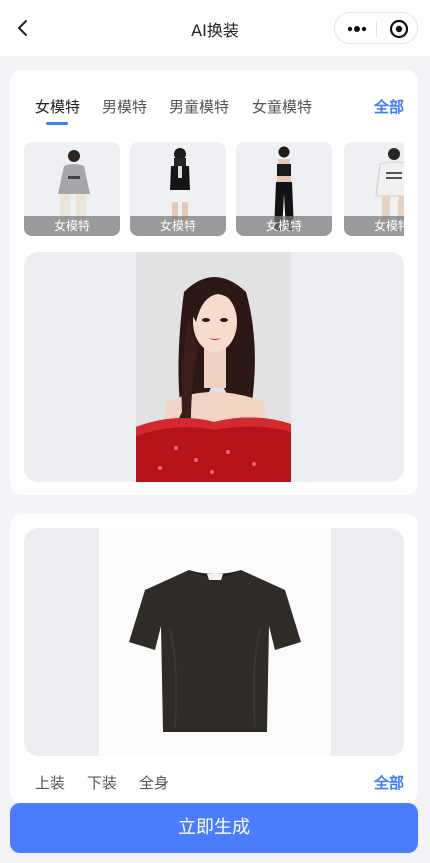 The image size is (430, 863). I want to click on tab-full-body: 全身, so click(154, 782).